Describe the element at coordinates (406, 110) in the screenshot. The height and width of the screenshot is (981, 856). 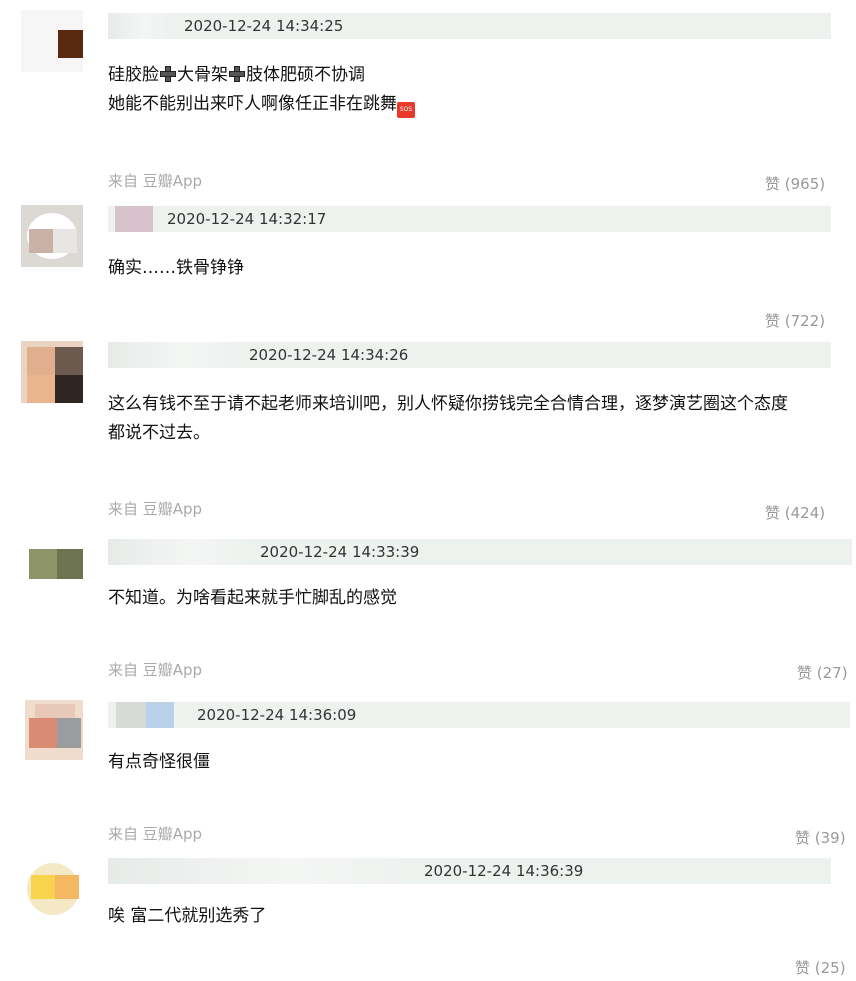
I see `sos-icon: SOS` at that location.